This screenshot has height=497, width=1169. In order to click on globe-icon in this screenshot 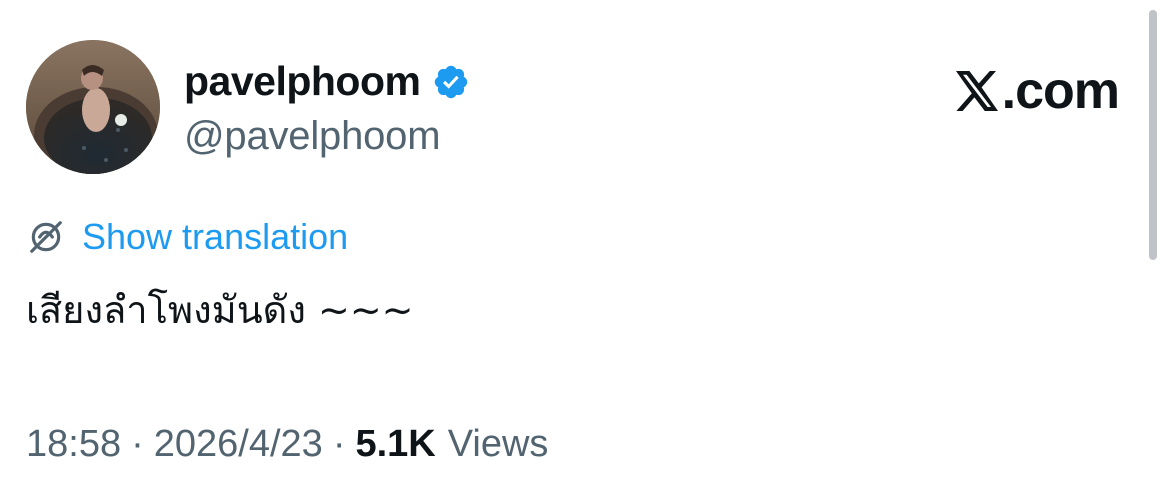, I will do `click(46, 237)`.